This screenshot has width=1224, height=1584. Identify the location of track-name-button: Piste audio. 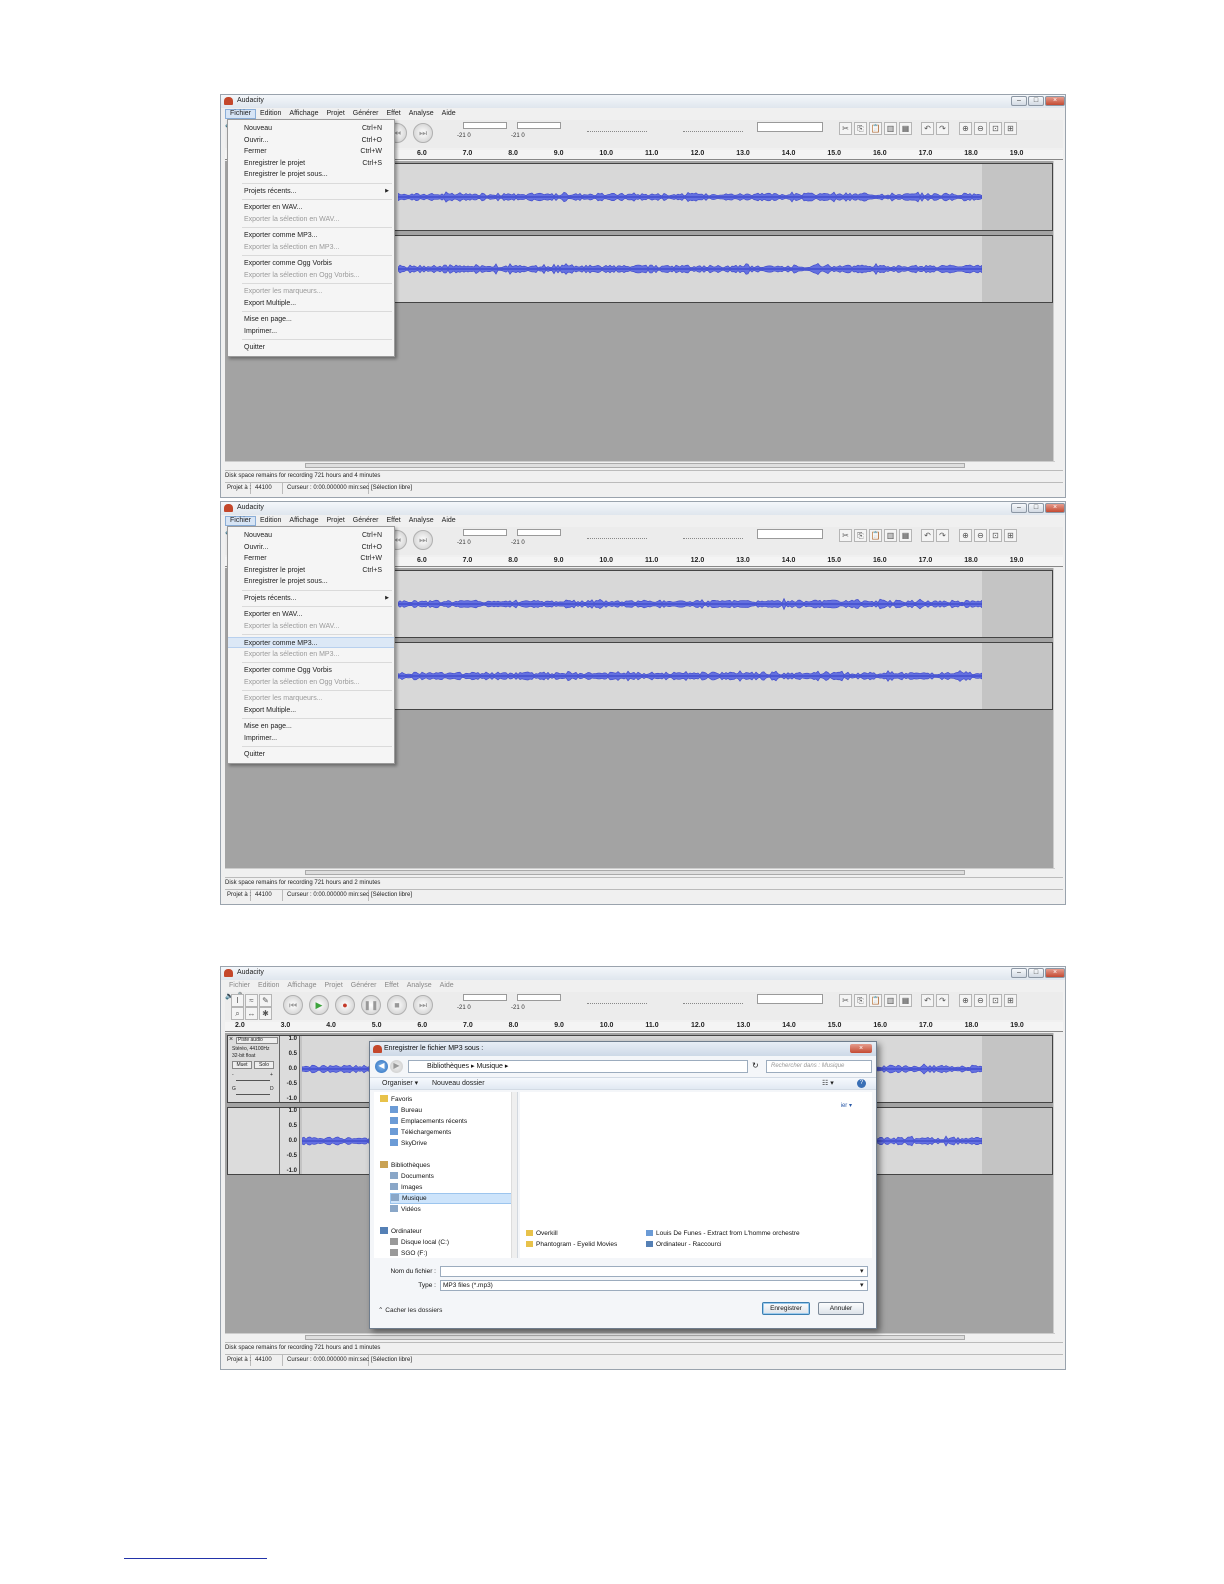
(257, 1040).